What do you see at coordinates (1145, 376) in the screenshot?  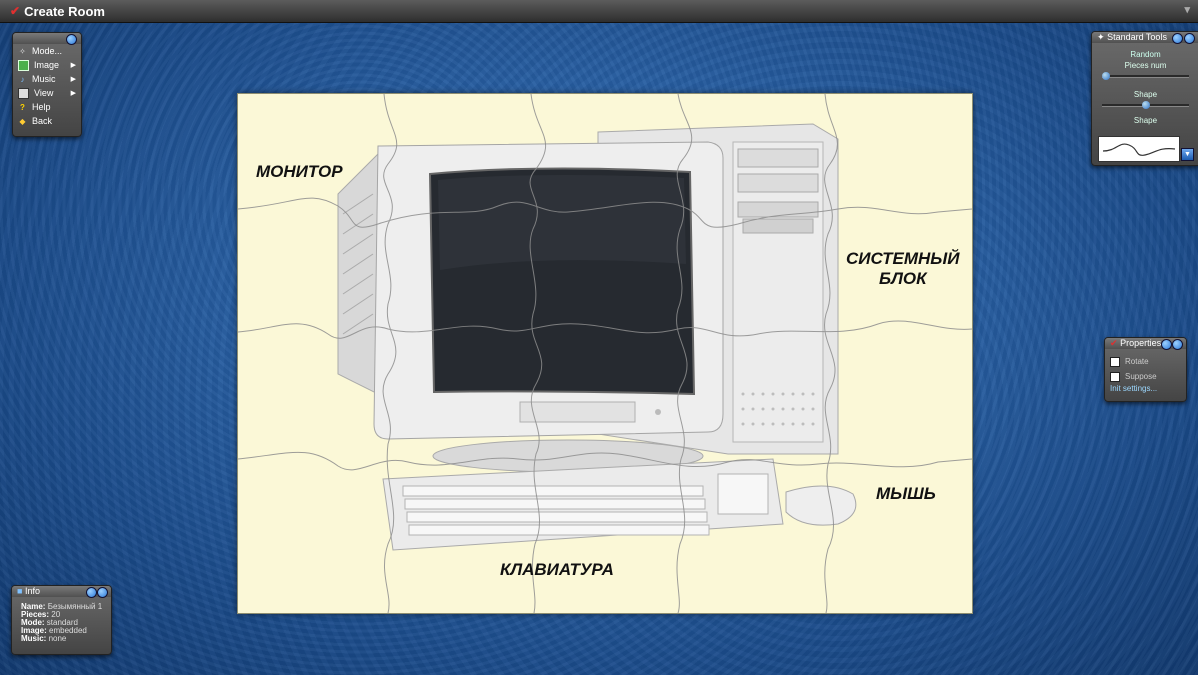 I see `suppose-option: Suppose` at bounding box center [1145, 376].